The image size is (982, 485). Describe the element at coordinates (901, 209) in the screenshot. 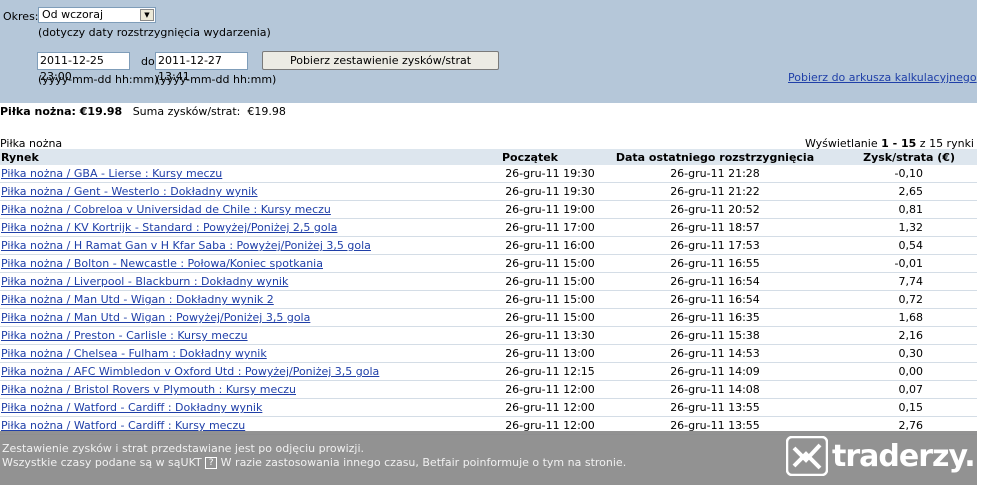

I see `profit-loss-cell: 0,81` at that location.